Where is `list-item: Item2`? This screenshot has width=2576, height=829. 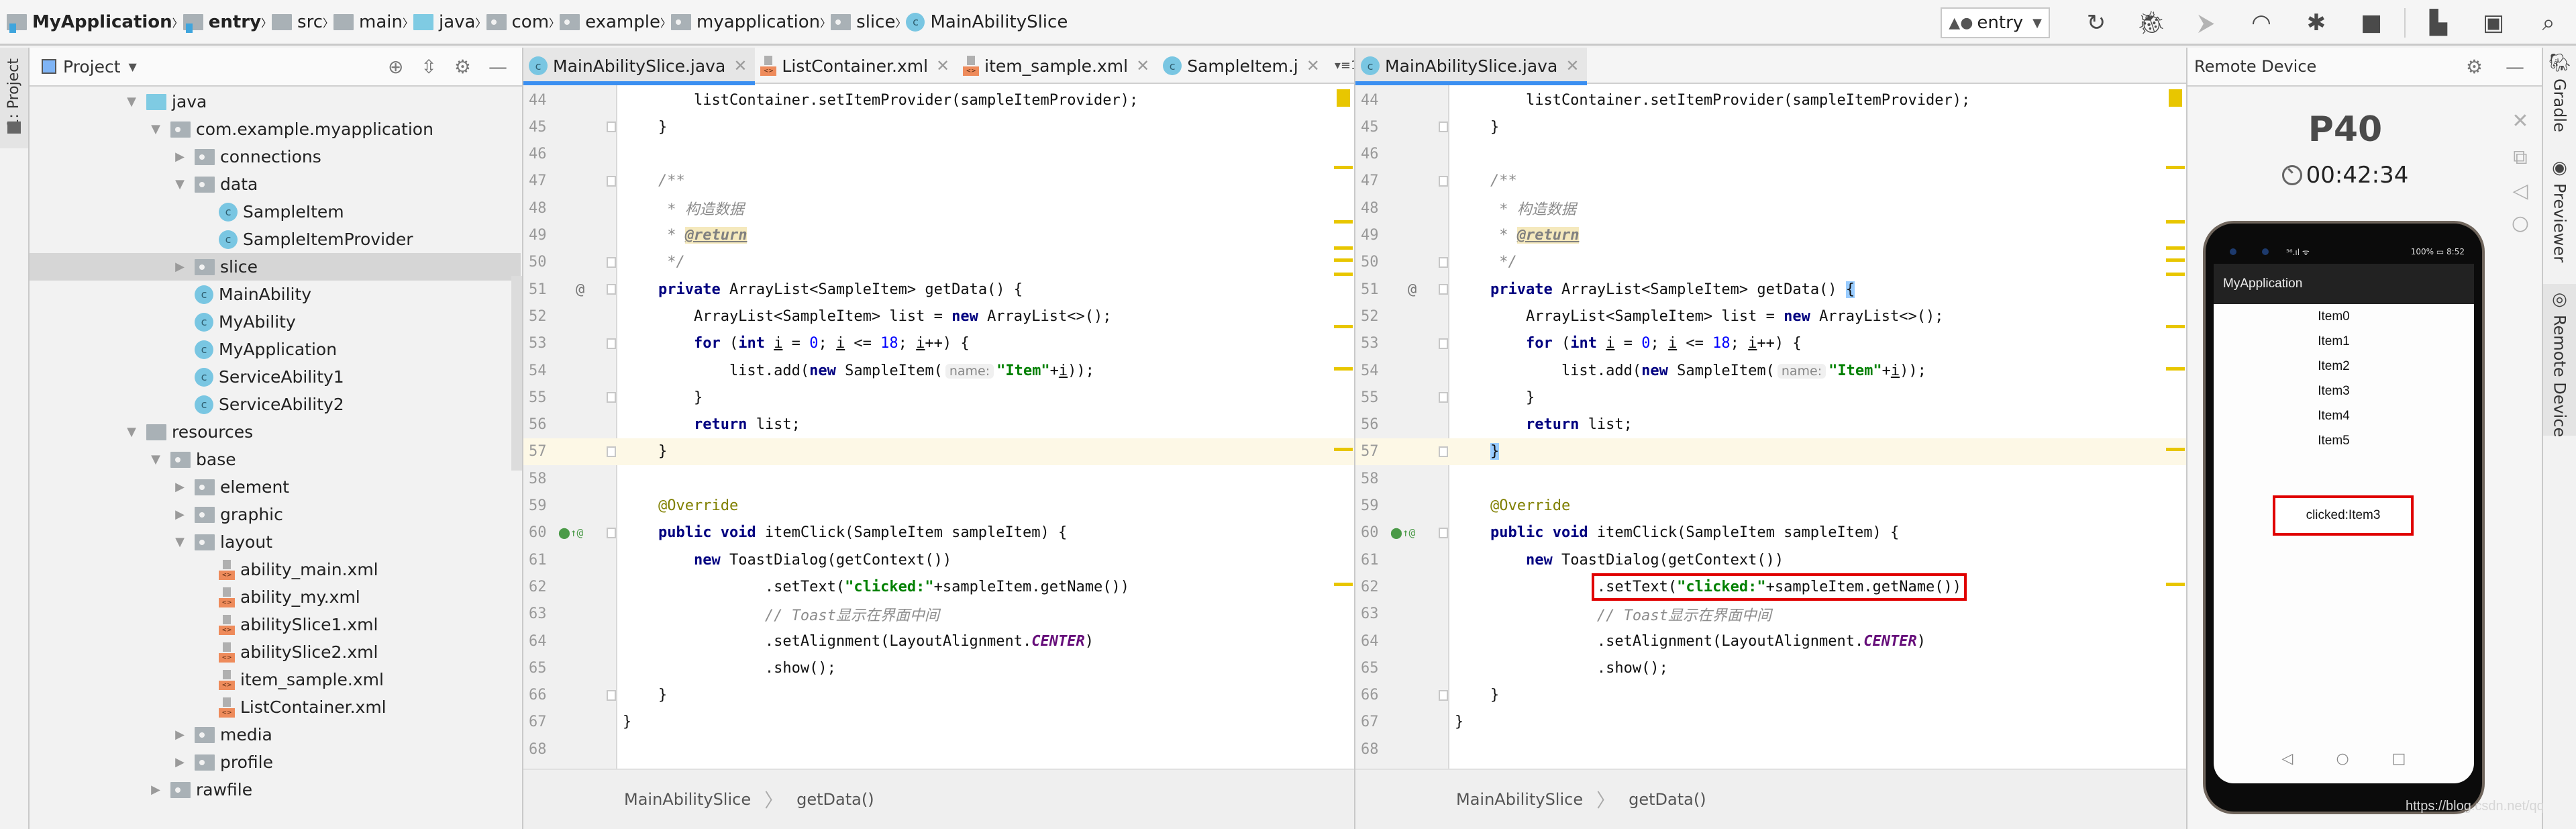
list-item: Item2 is located at coordinates (2344, 367).